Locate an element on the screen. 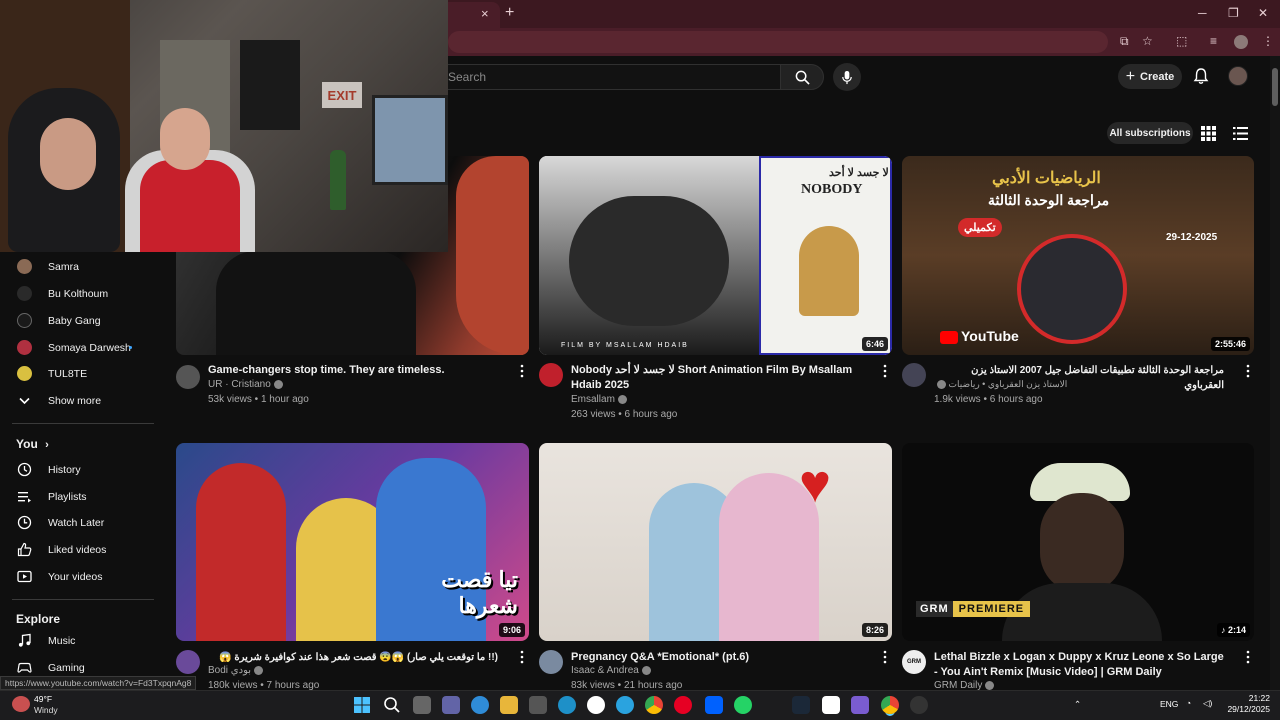 This screenshot has width=1280, height=720. voice-search-button is located at coordinates (847, 77).